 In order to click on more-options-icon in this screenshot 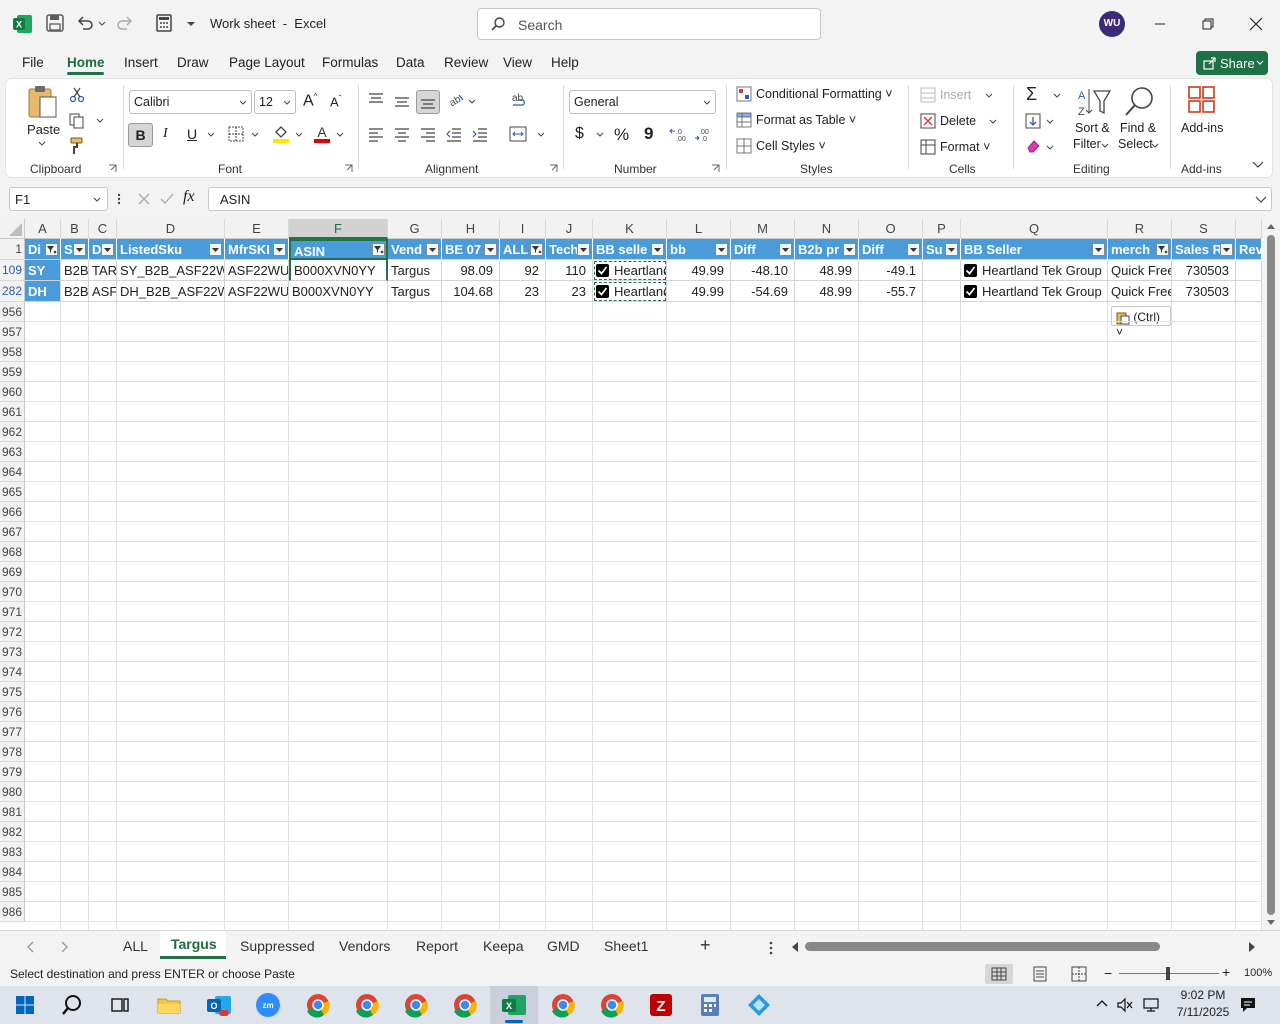, I will do `click(119, 199)`.